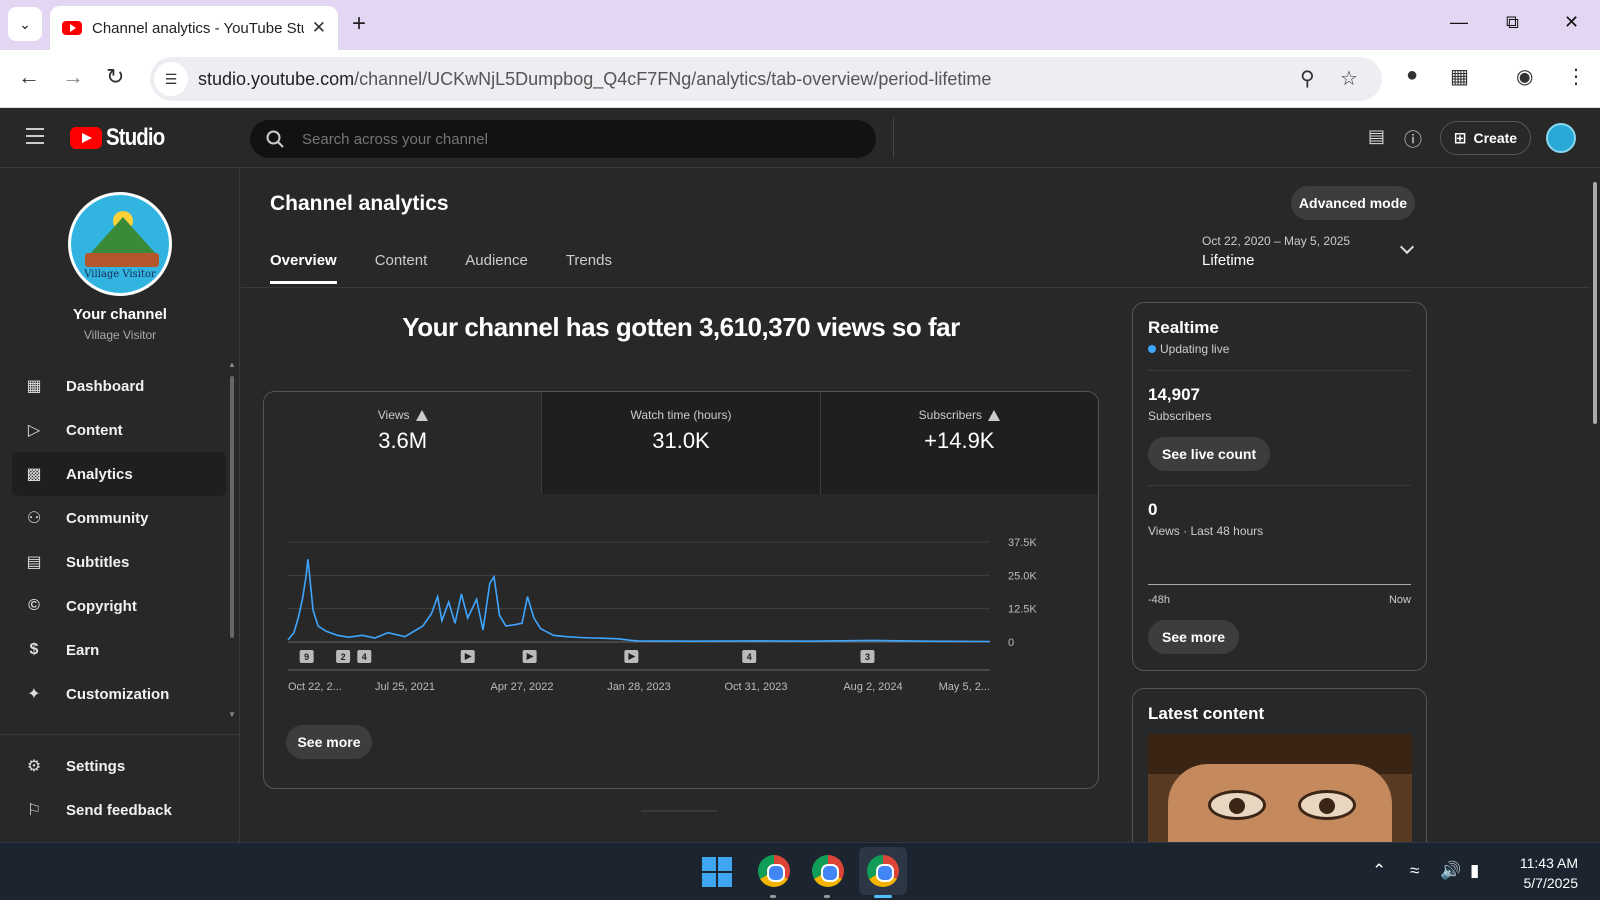 The image size is (1600, 900). I want to click on sidebar-item-community: ⚇ Community, so click(119, 518).